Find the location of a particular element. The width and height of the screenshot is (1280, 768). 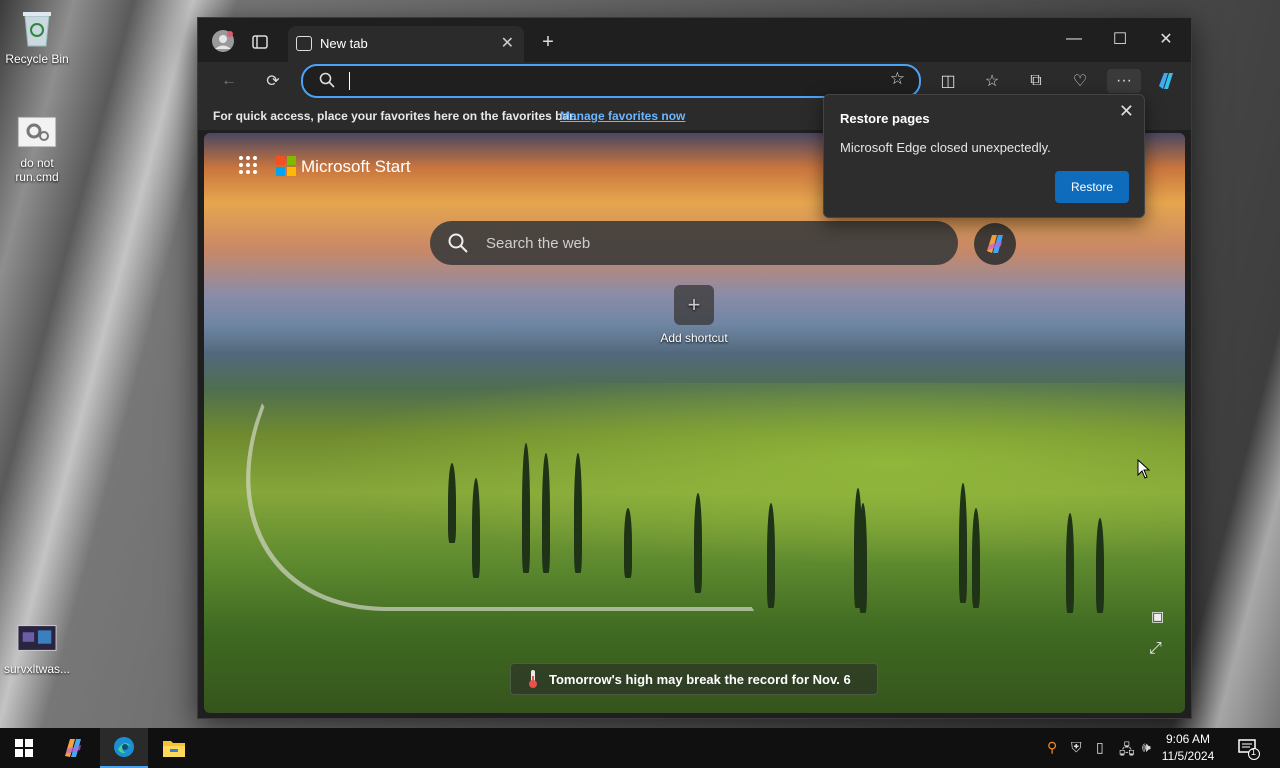

microsoft-logo-icon is located at coordinates (286, 166).